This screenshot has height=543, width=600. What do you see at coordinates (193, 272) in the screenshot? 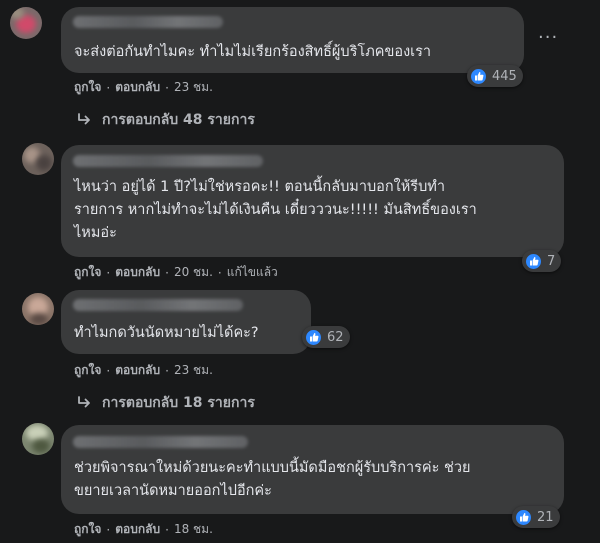
I see `timestamp: 20 ชม.` at bounding box center [193, 272].